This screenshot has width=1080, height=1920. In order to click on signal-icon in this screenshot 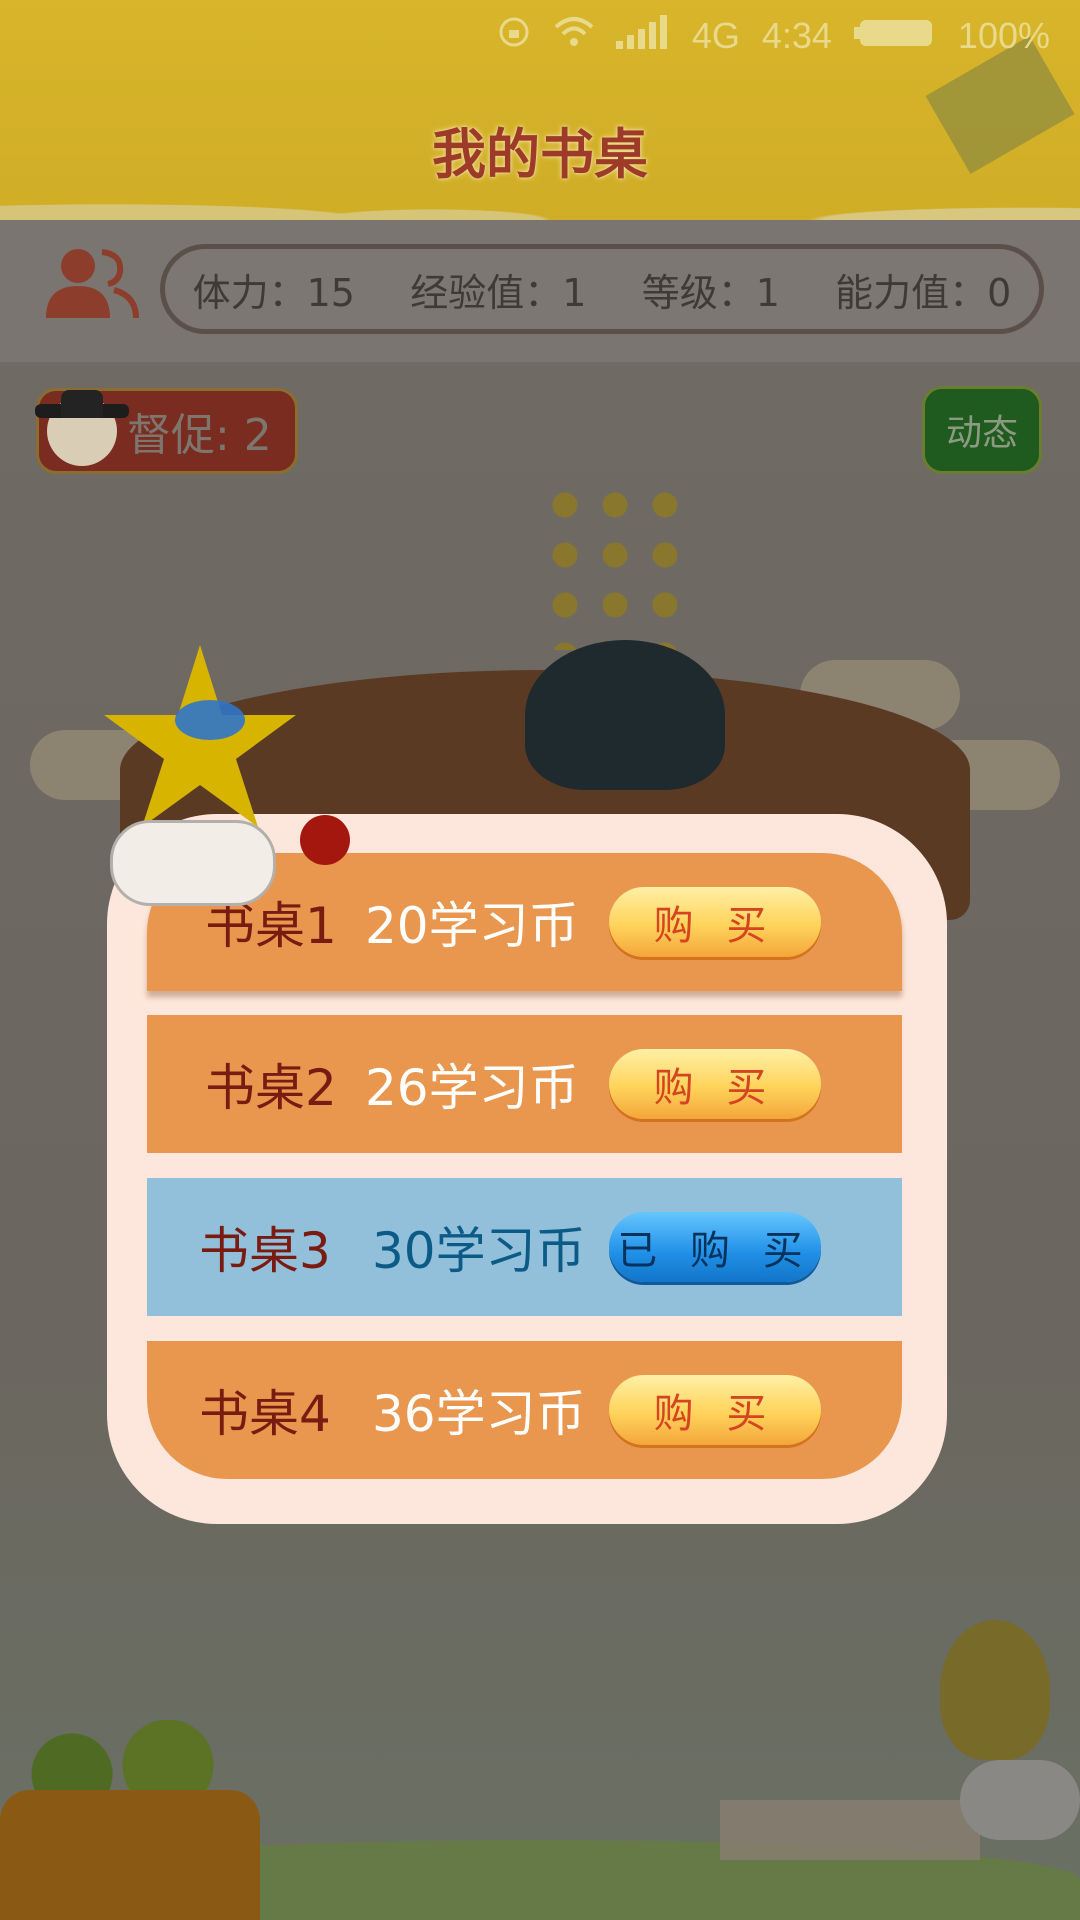, I will do `click(642, 36)`.